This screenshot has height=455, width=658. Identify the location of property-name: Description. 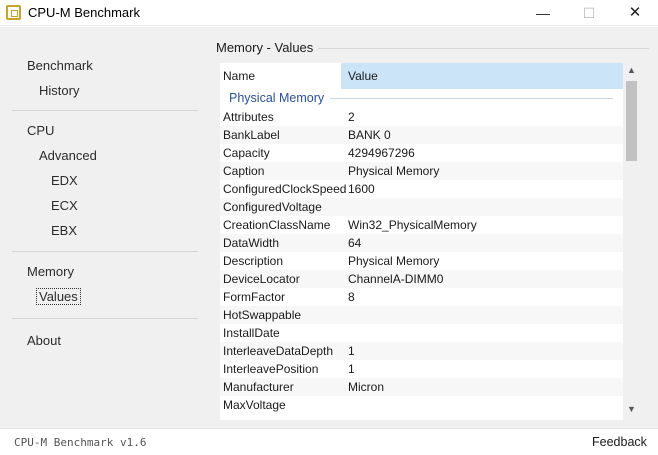
(253, 261).